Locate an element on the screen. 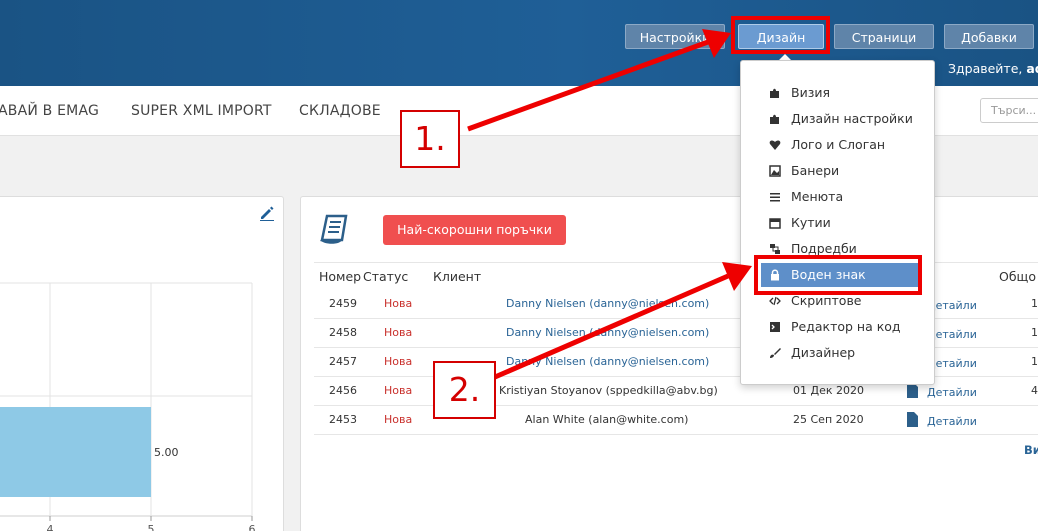  step-1-label: 1. is located at coordinates (430, 139).